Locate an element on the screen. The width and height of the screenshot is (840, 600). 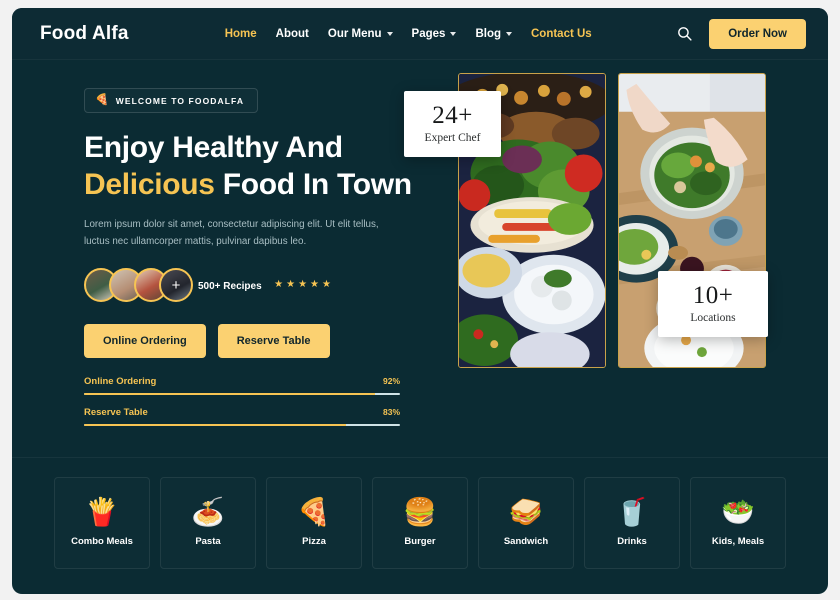
nav-item-label: Contact Us is located at coordinates (561, 33).